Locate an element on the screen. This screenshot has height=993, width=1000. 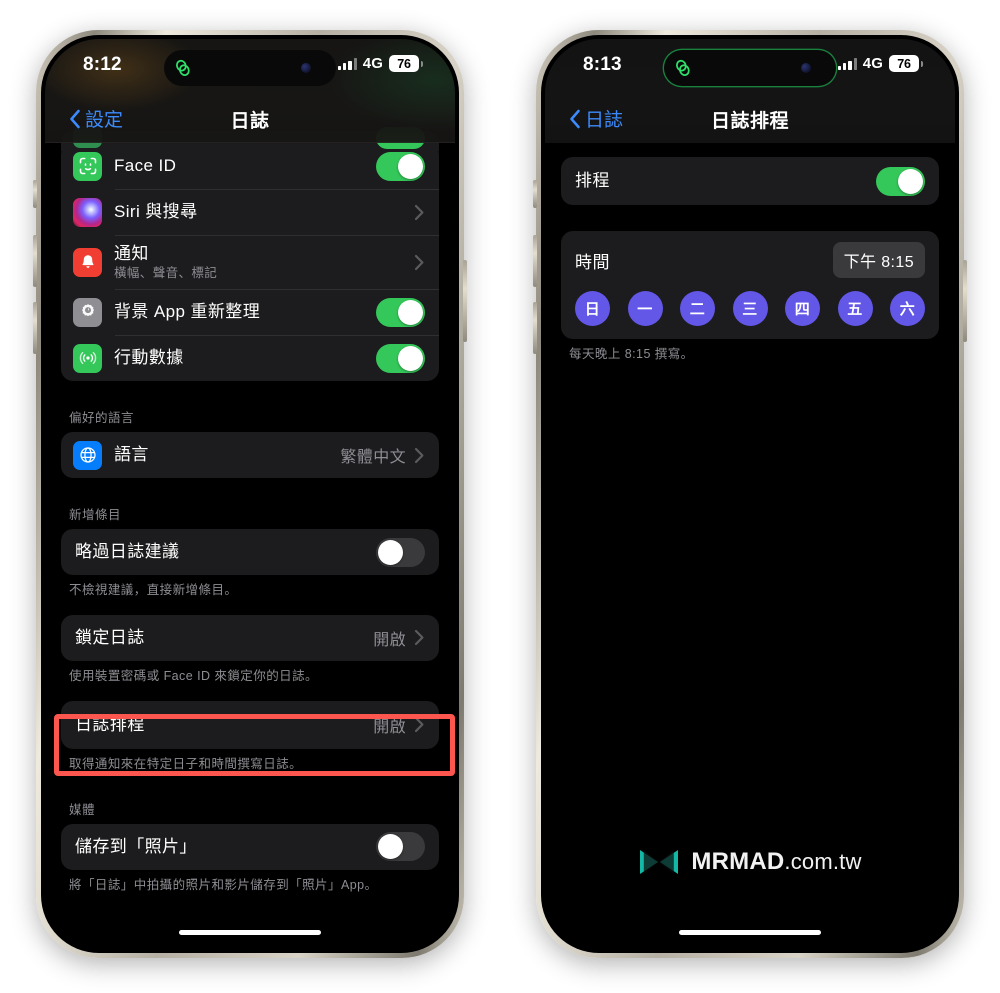
journal-schedule-value: 開啟 is located at coordinates (389, 727).